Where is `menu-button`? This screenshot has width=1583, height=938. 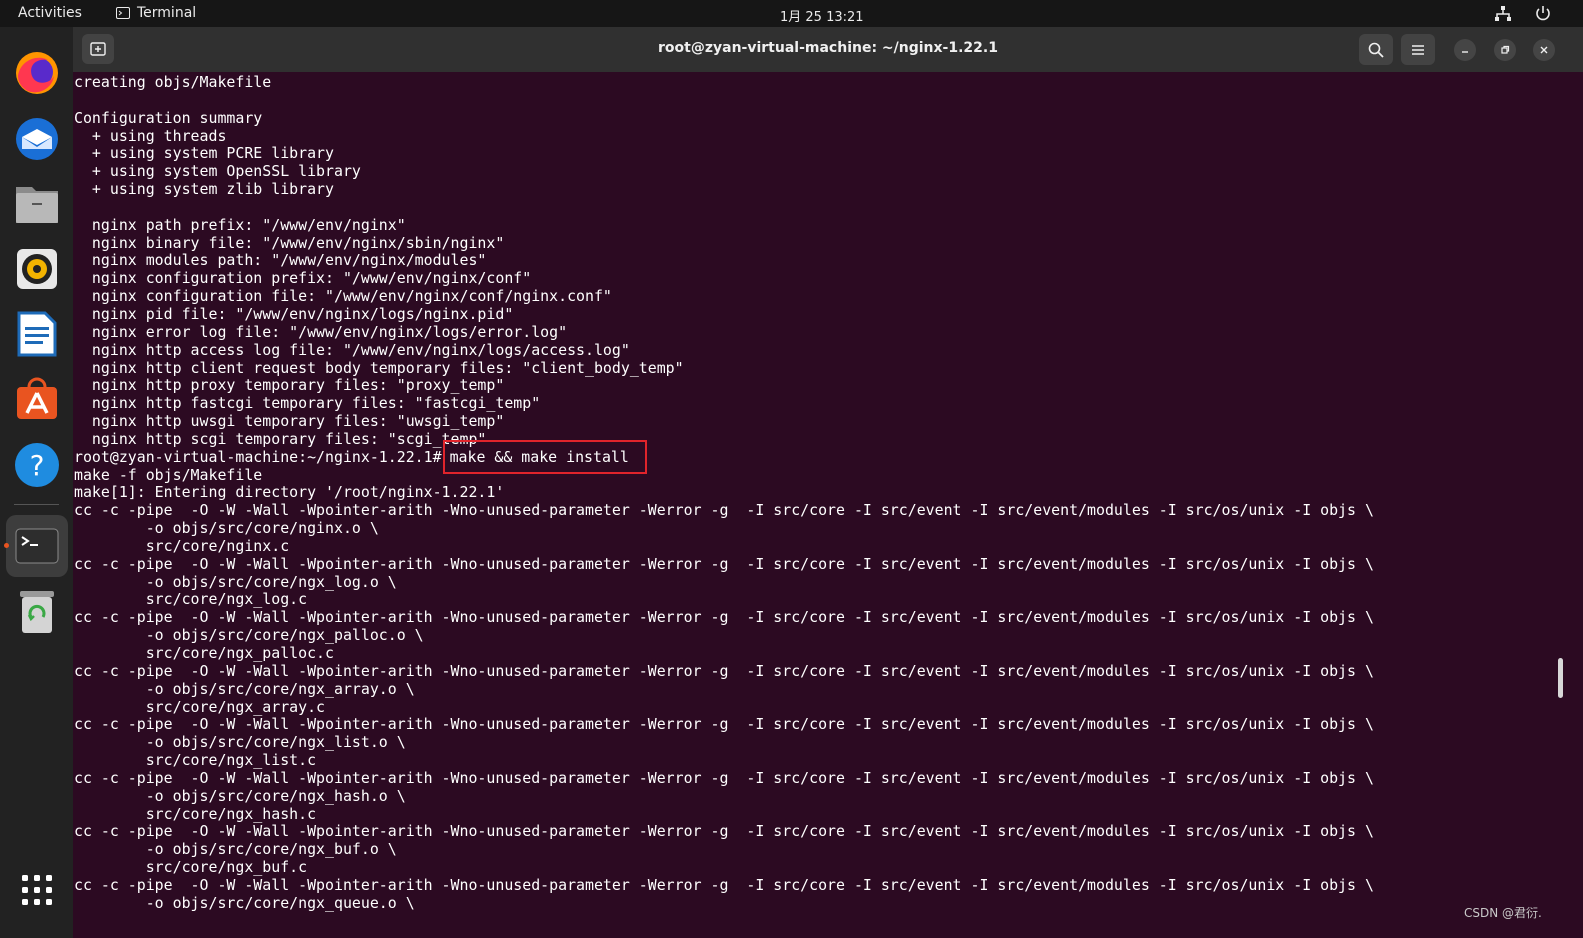
menu-button is located at coordinates (1418, 49).